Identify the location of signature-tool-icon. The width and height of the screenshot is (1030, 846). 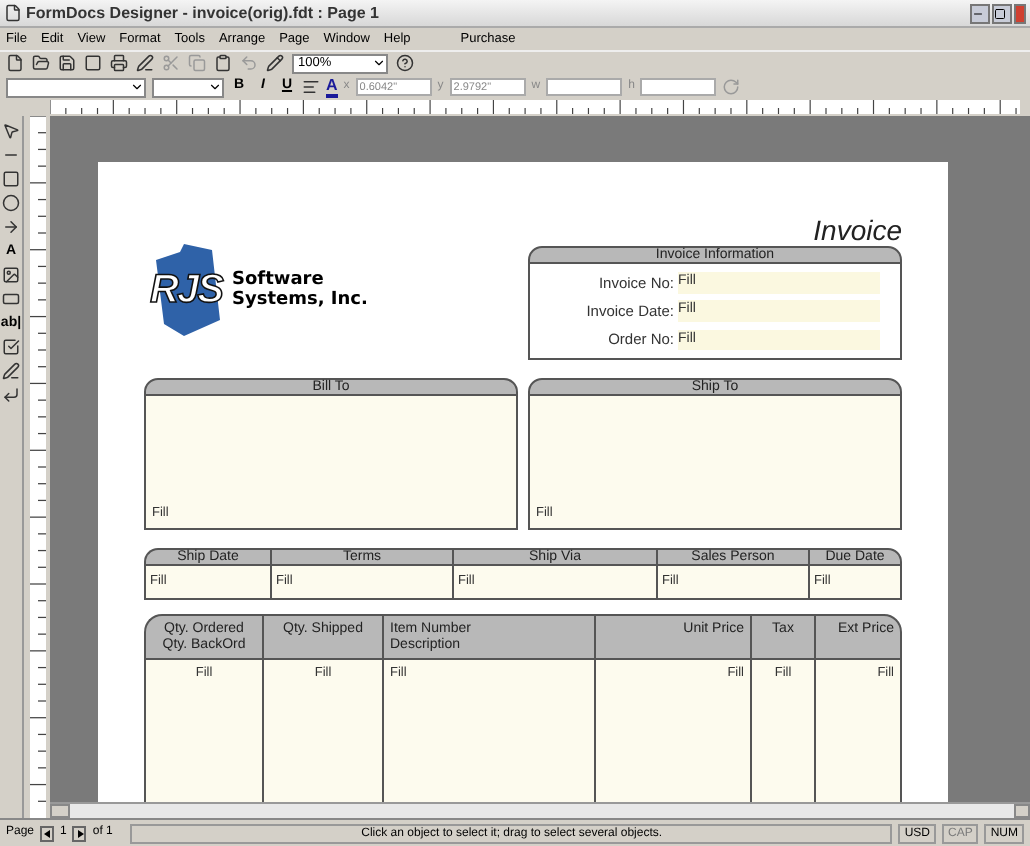
(11, 371).